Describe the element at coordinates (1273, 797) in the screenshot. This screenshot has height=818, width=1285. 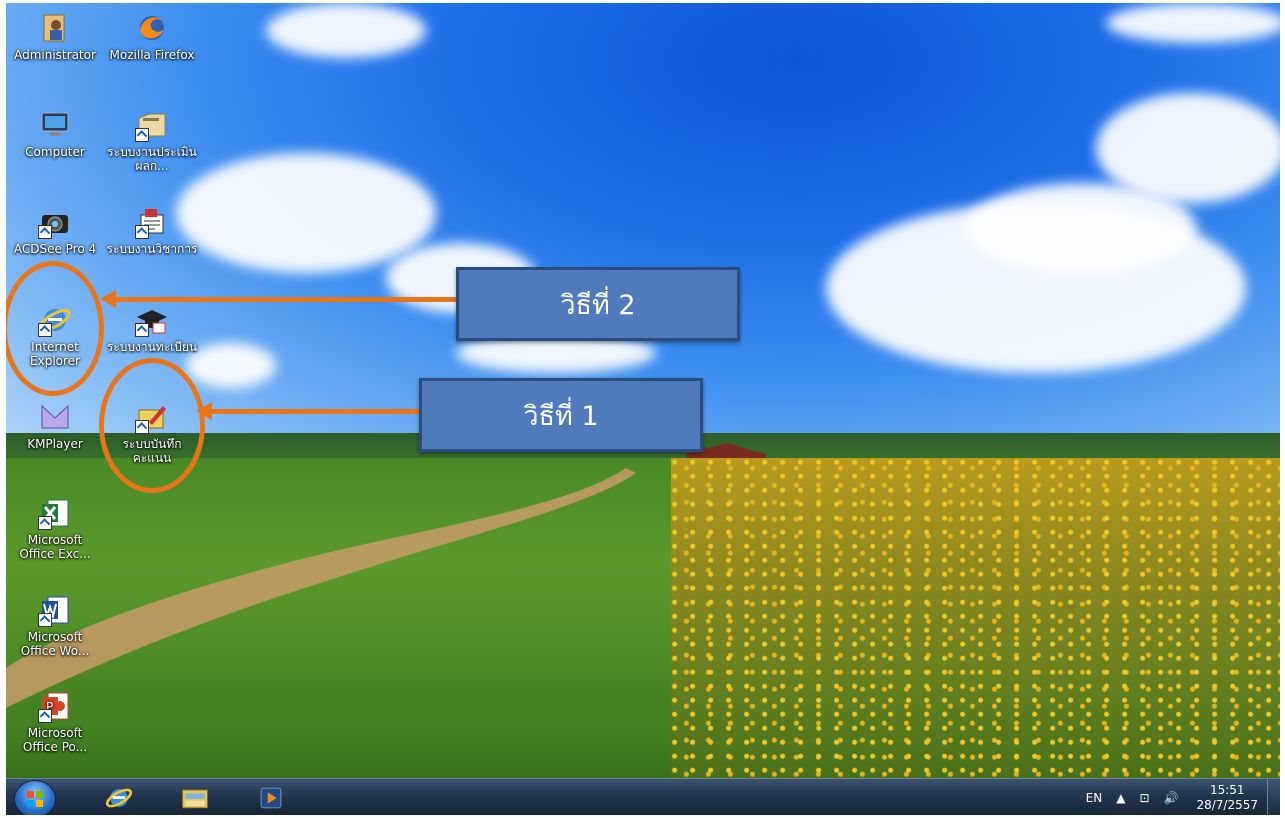
I see `show-desktop-button` at that location.